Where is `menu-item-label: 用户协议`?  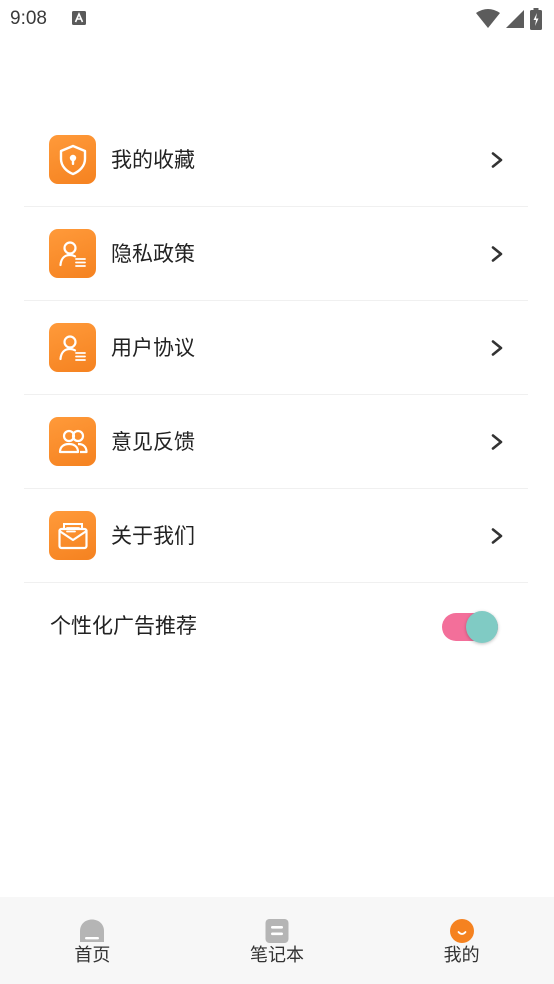
menu-item-label: 用户协议 is located at coordinates (153, 348).